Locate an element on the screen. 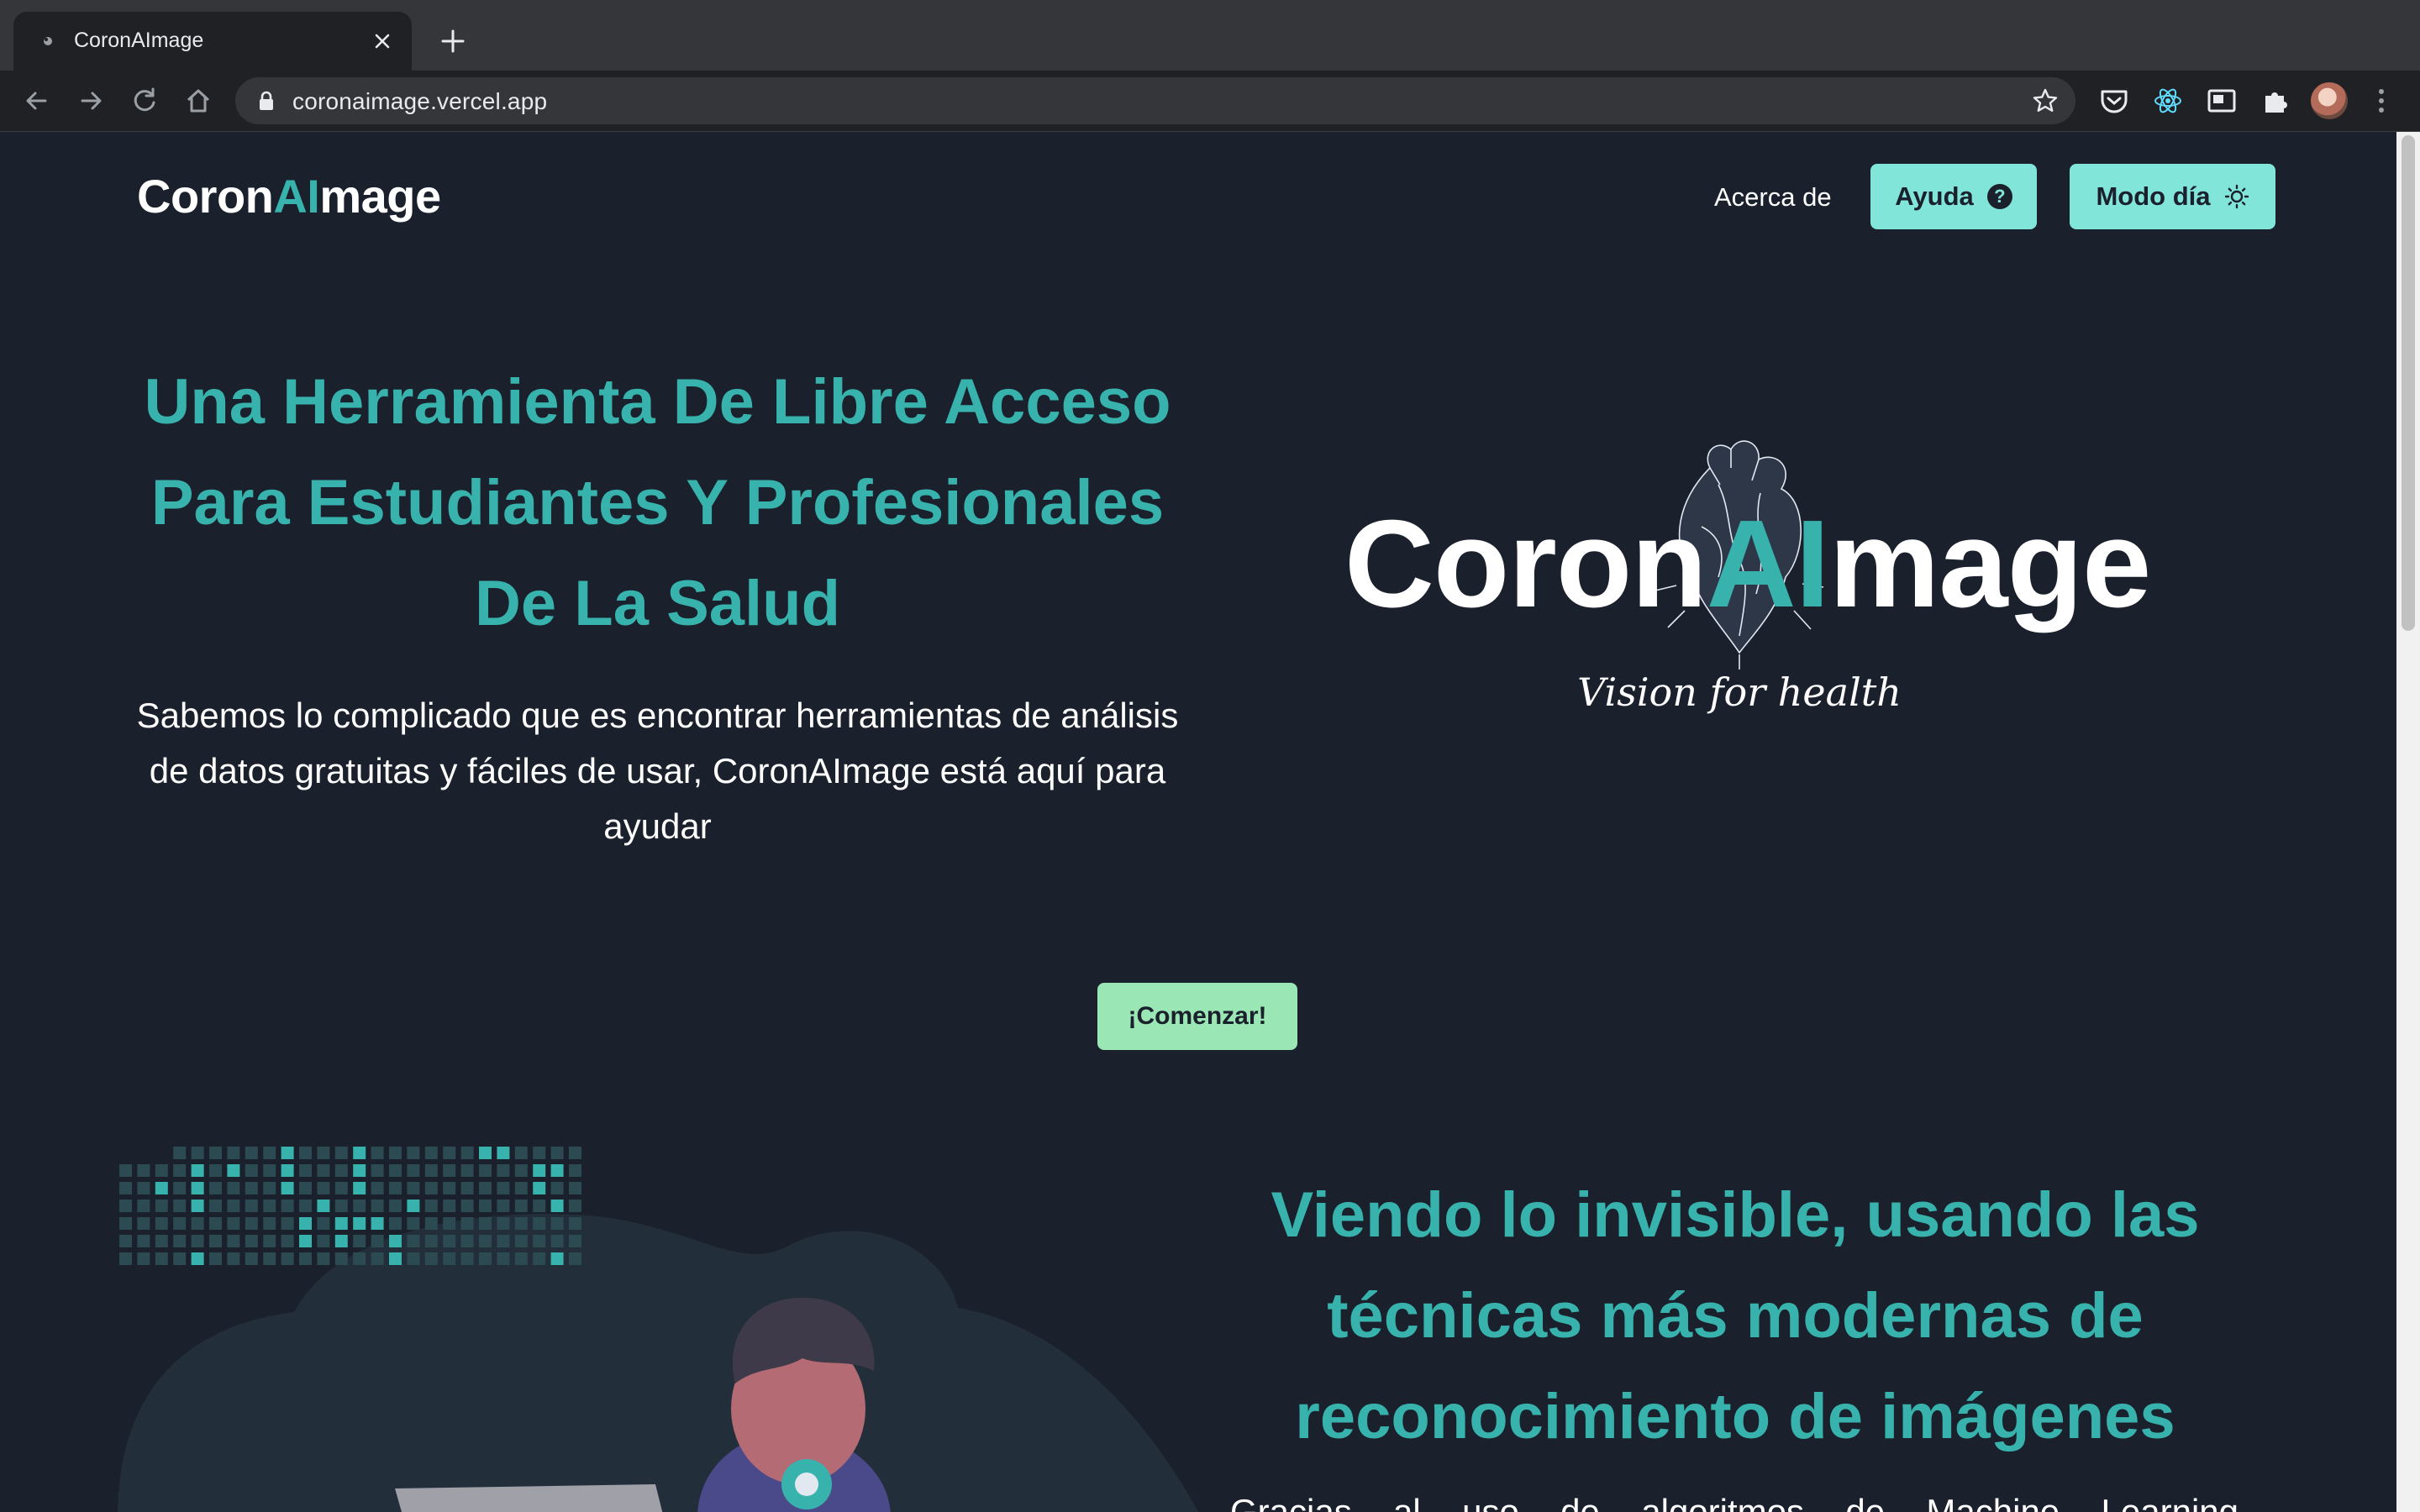  help-button: Ayuda ? is located at coordinates (1953, 196).